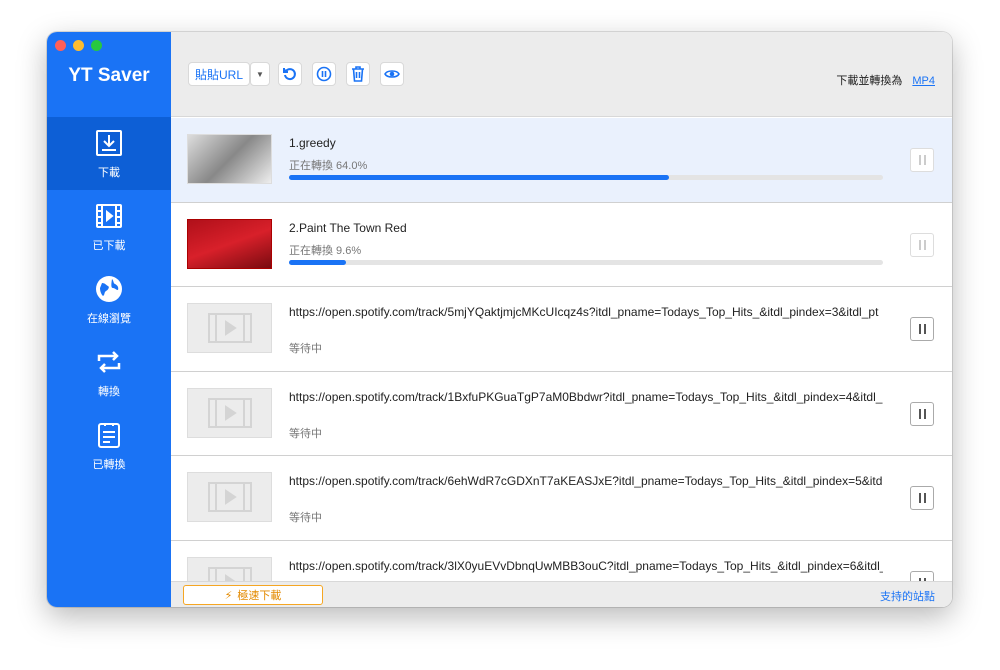  I want to click on supported-sites-link: 支持的站點, so click(907, 596).